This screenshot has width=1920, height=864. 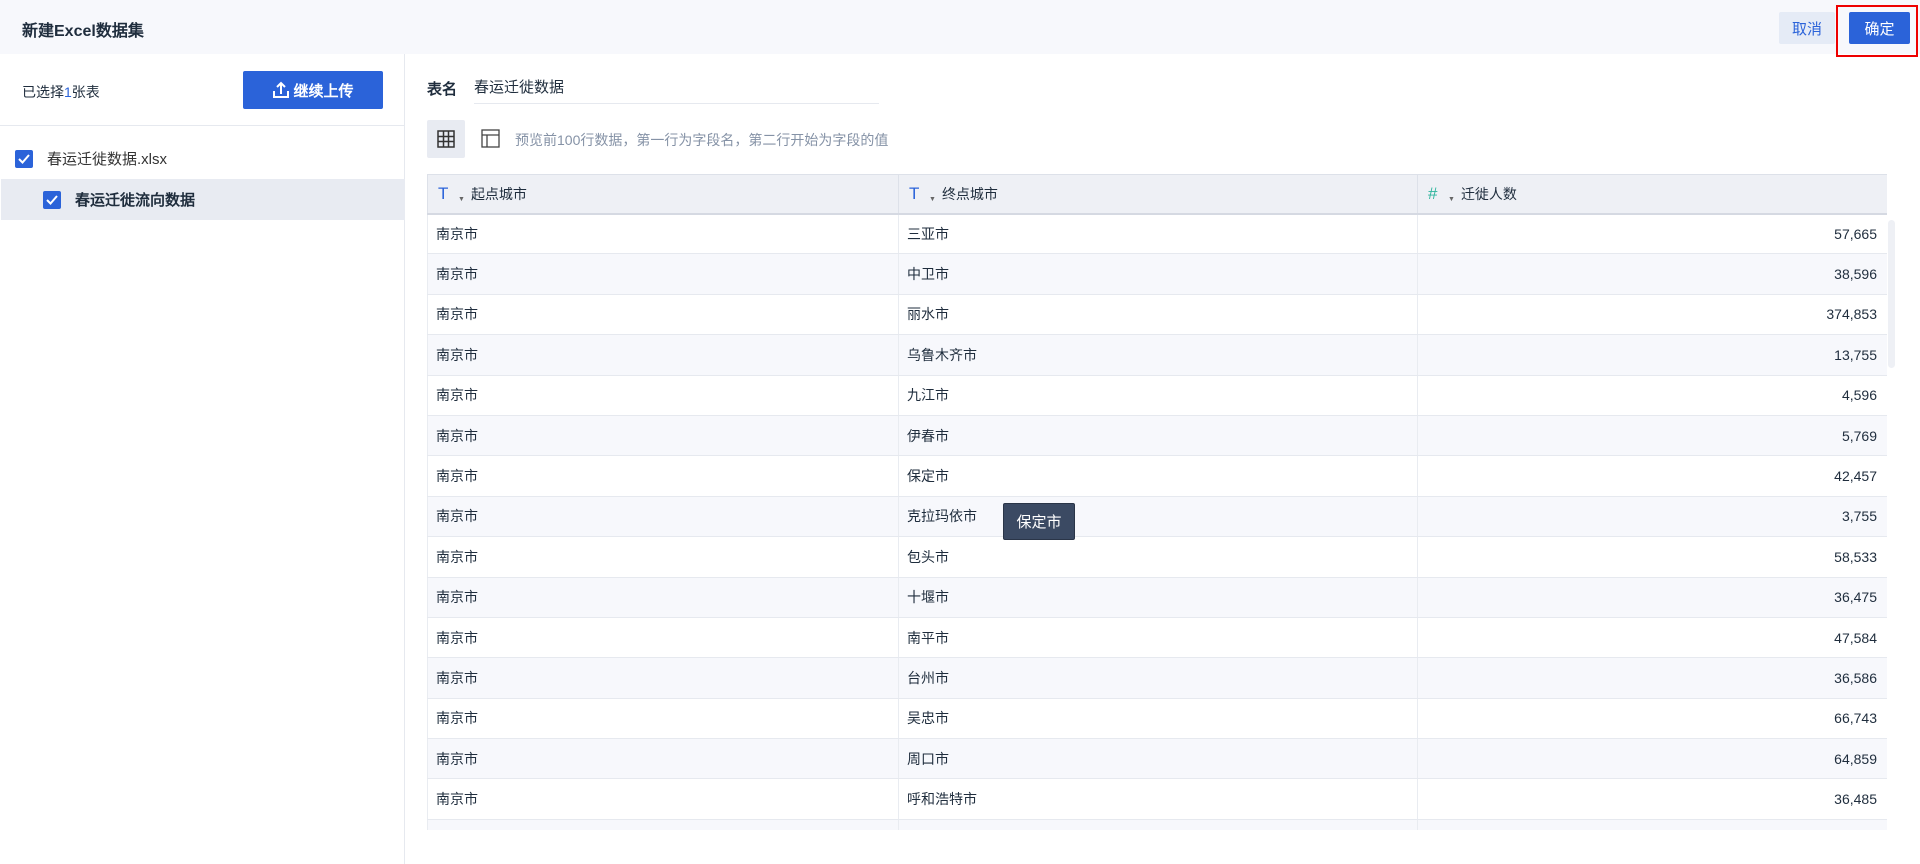 I want to click on table-cell: 台州市, so click(x=1158, y=678).